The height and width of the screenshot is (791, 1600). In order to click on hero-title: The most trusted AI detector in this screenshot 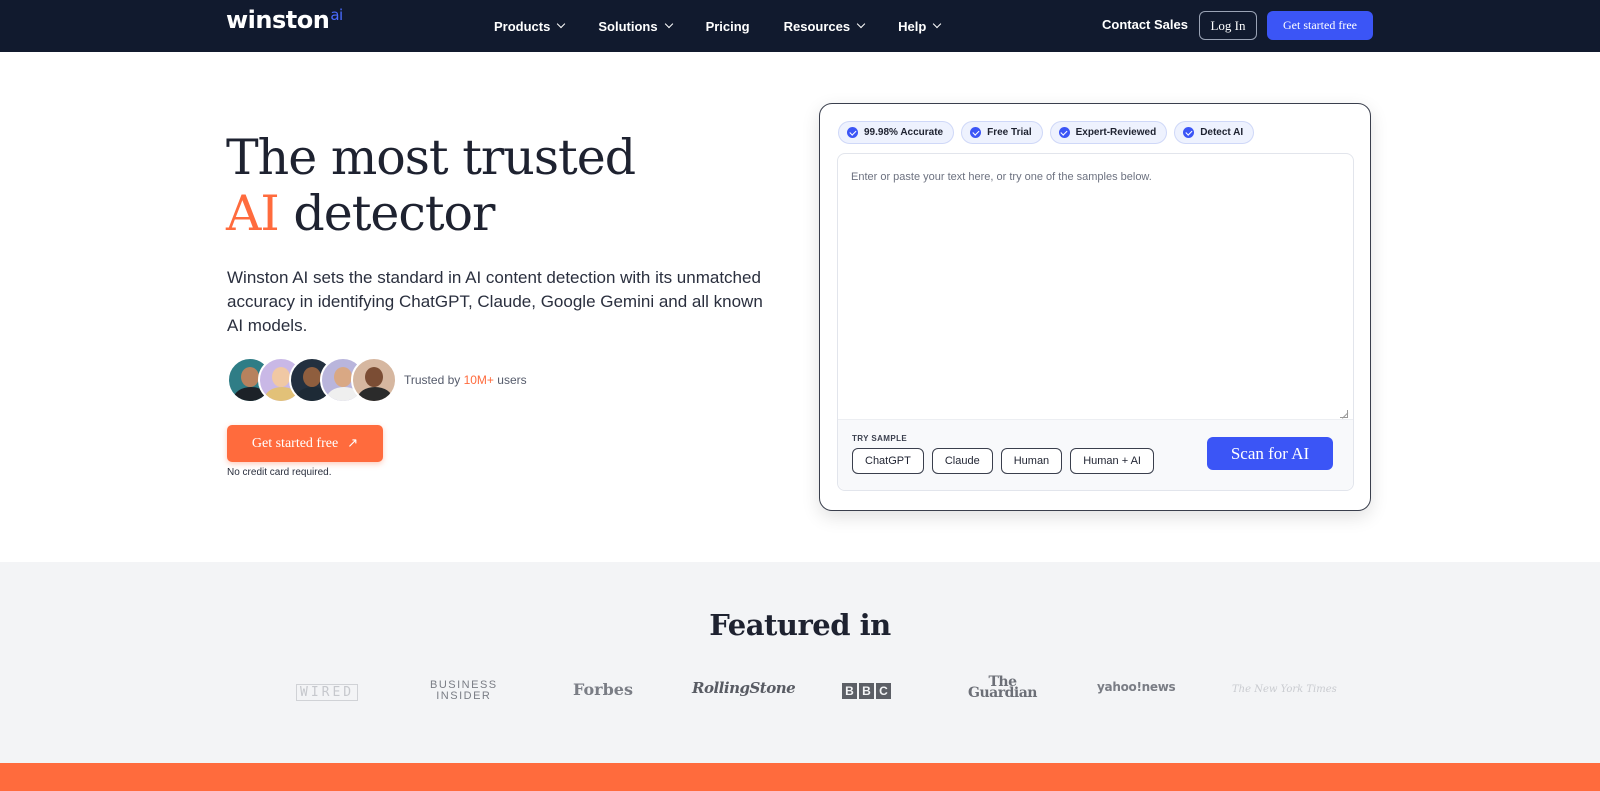, I will do `click(431, 185)`.